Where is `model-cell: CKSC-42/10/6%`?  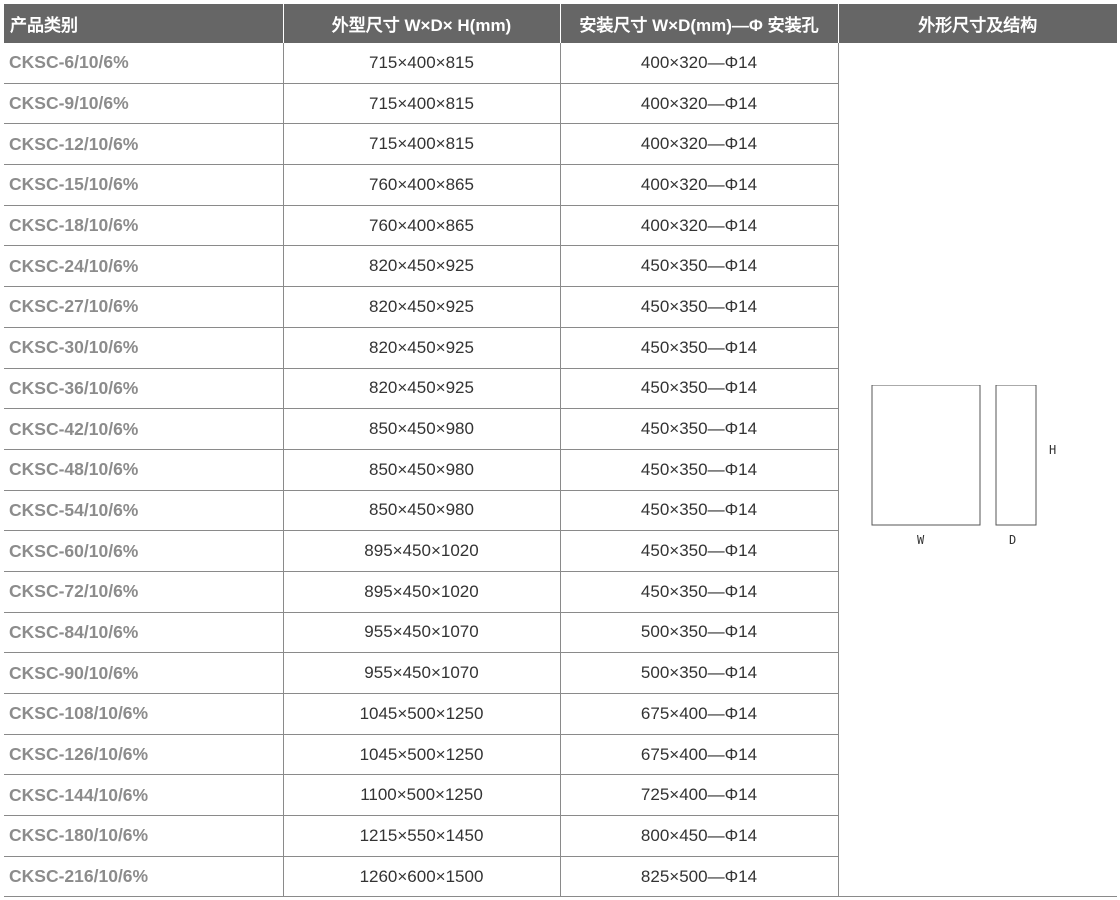
model-cell: CKSC-42/10/6% is located at coordinates (144, 429).